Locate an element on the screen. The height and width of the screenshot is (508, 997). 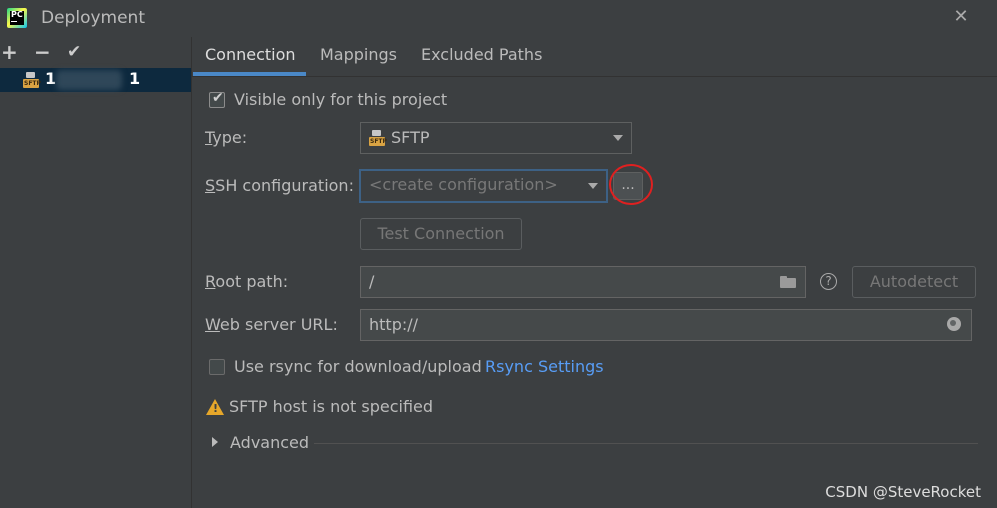
use-rsync-label: Use rsync for download/upload is located at coordinates (358, 366).